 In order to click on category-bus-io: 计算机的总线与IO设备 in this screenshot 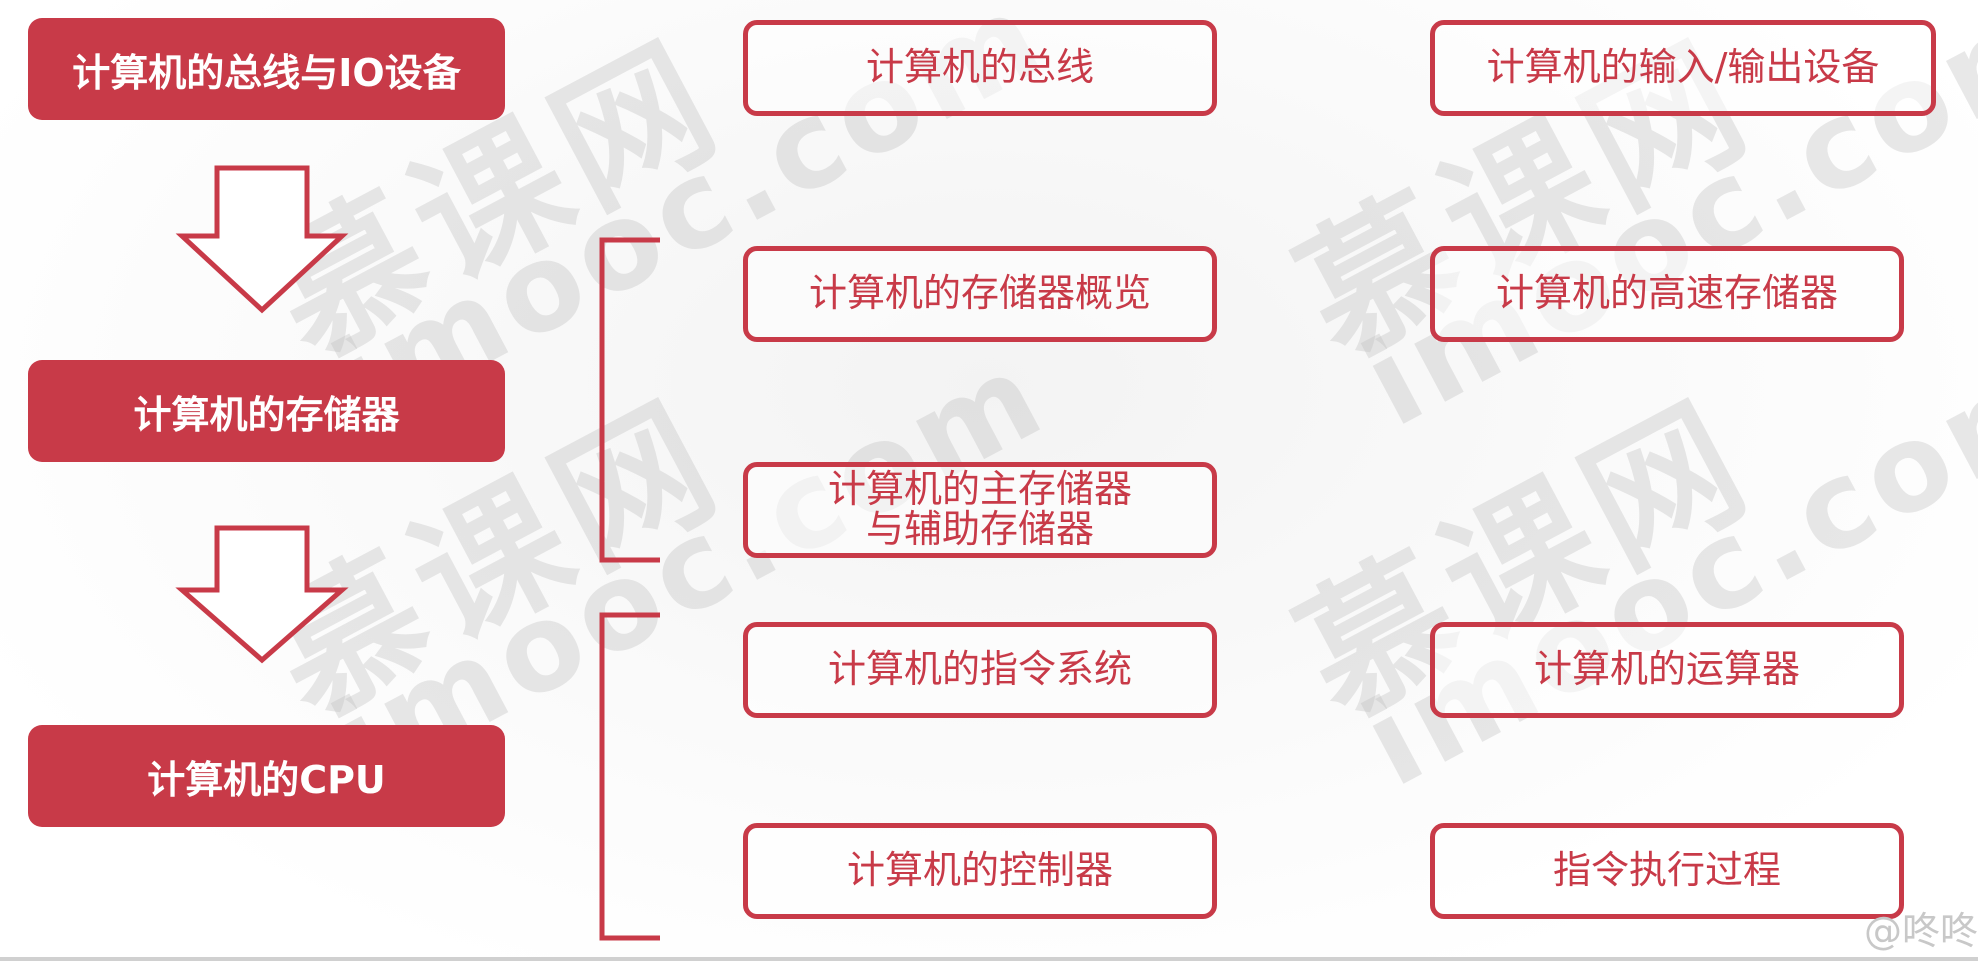, I will do `click(266, 69)`.